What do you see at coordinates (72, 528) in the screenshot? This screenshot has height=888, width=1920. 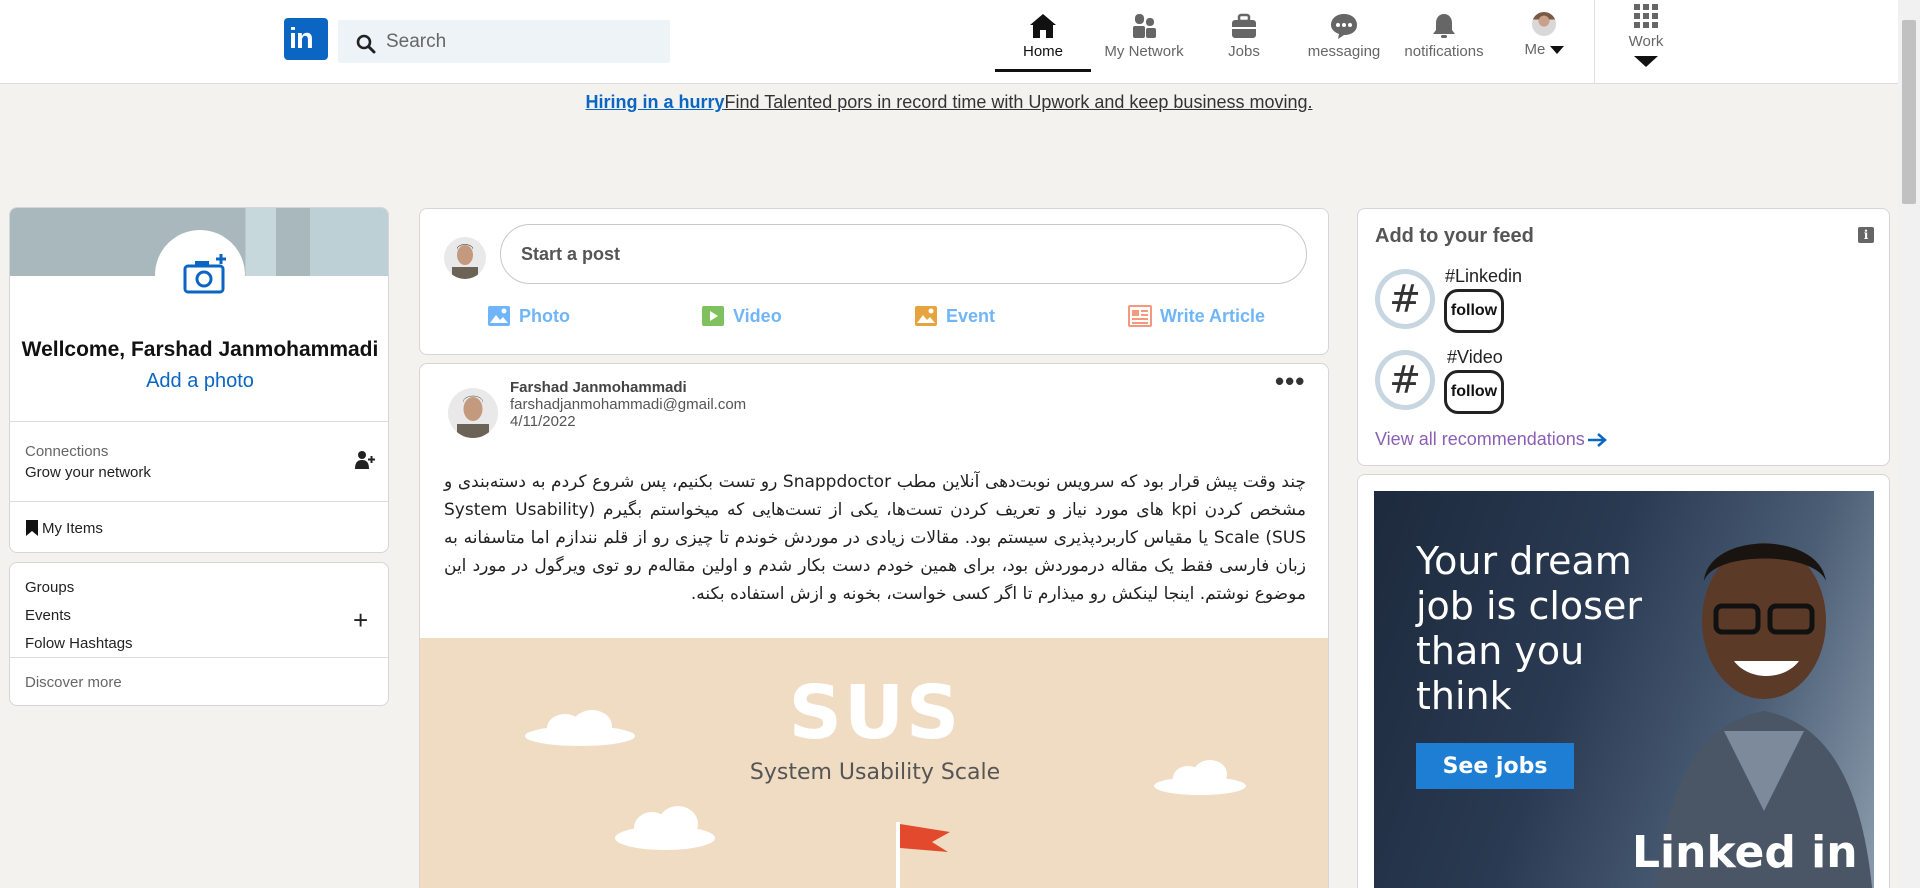 I see `my-items-label: My Items` at bounding box center [72, 528].